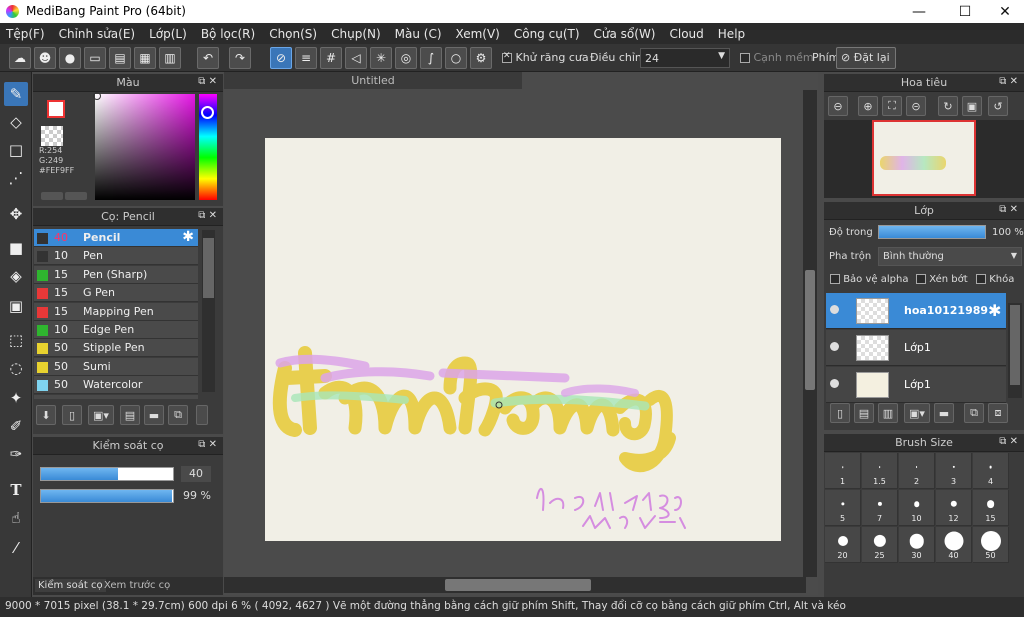 The height and width of the screenshot is (617, 1024). I want to click on layer-row: hoa10121989 ✱, so click(916, 311).